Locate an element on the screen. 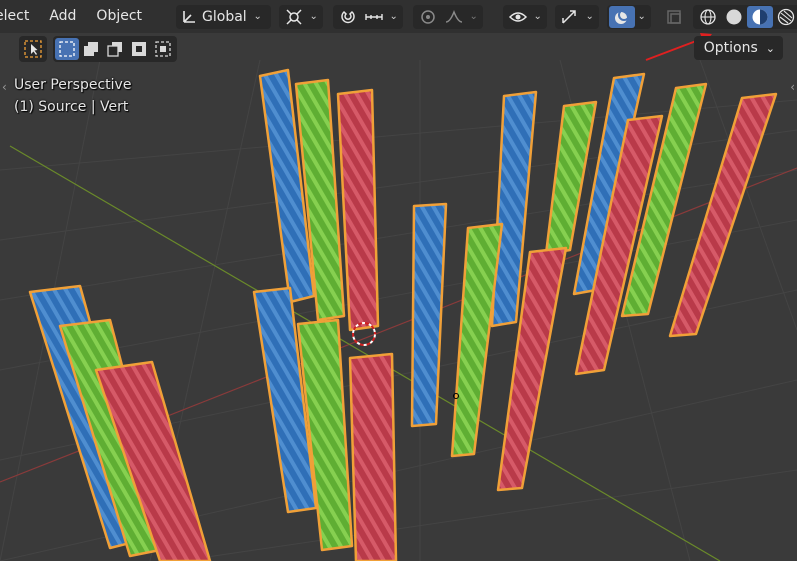  menu-object: Object is located at coordinates (119, 16).